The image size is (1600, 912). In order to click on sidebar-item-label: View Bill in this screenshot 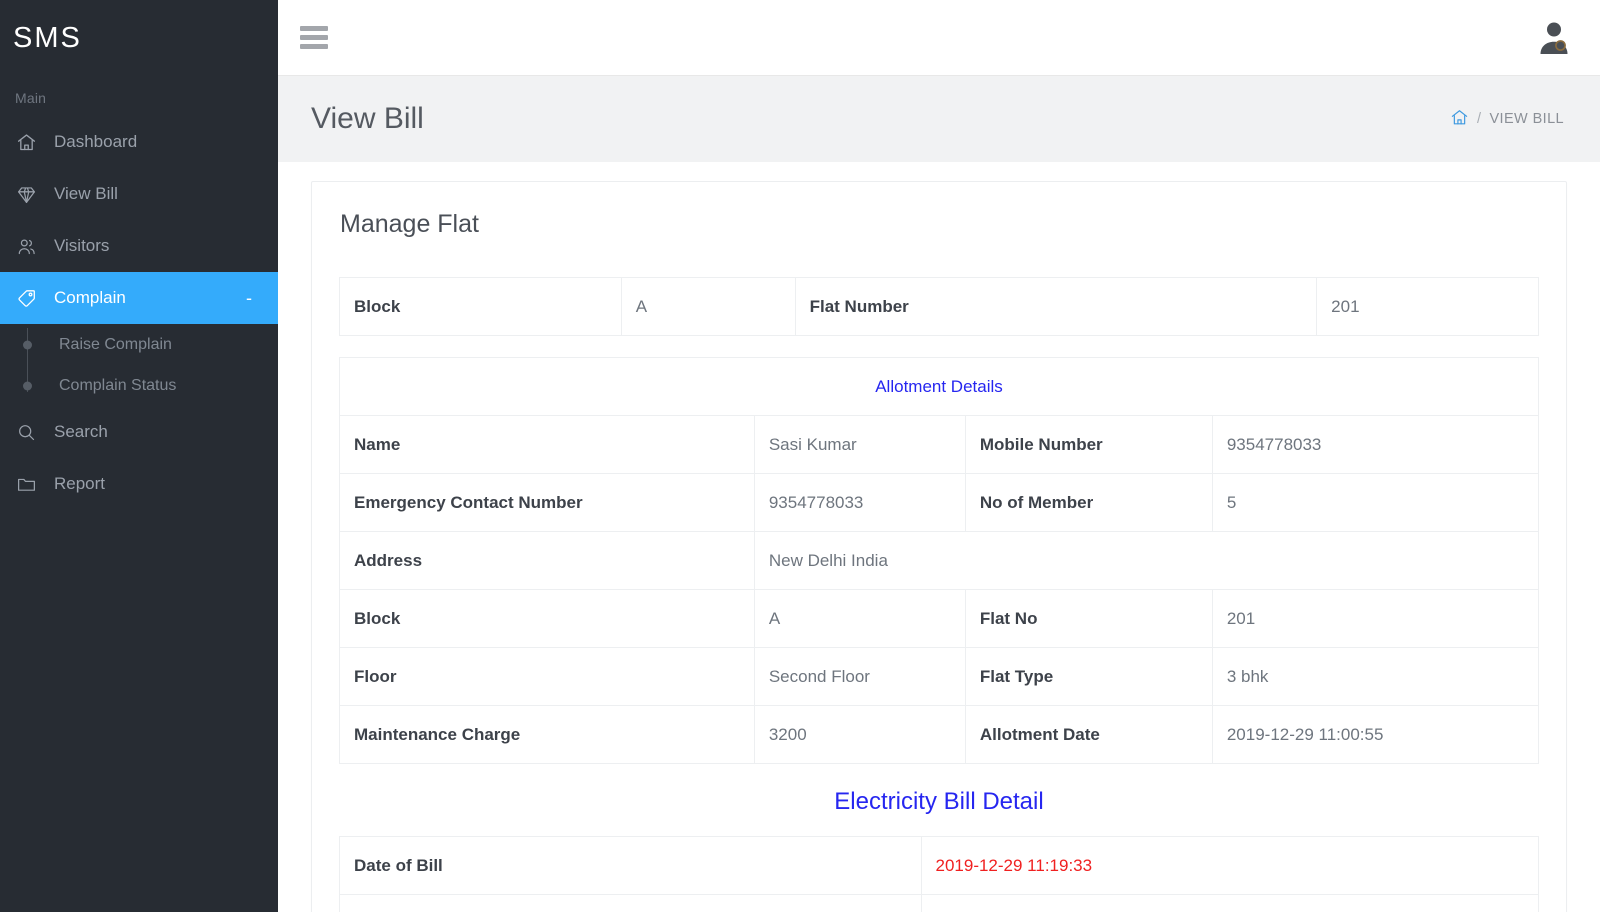, I will do `click(86, 193)`.